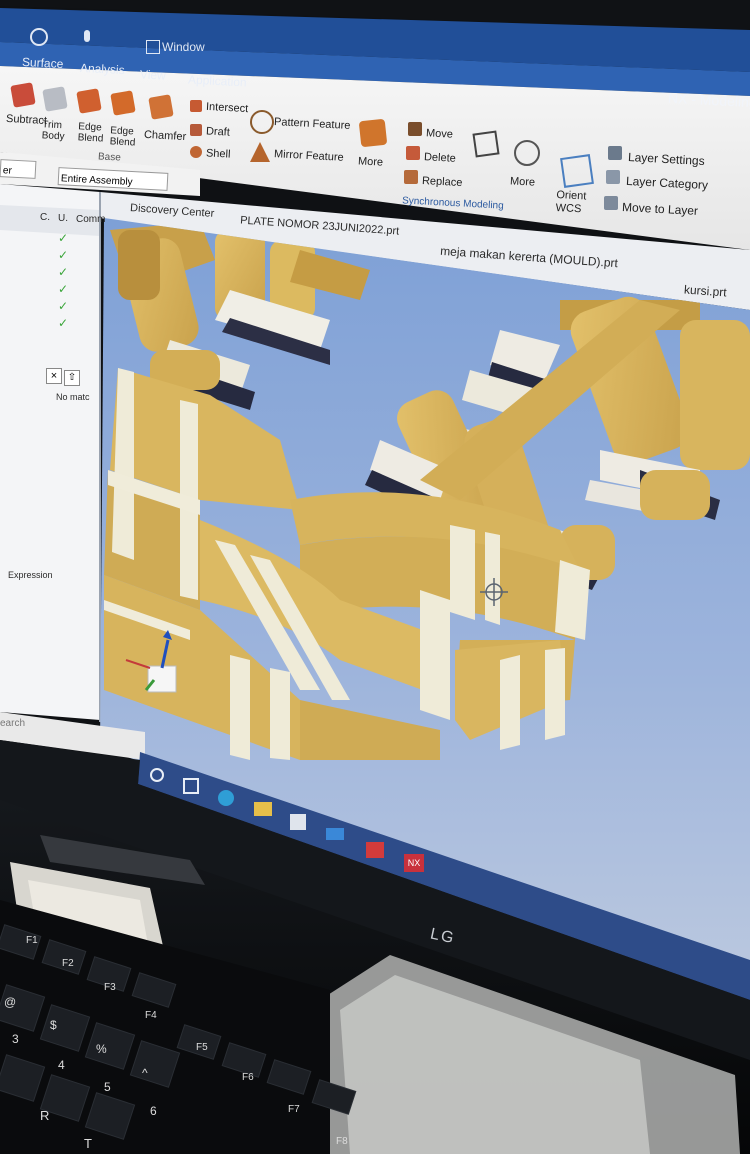 Image resolution: width=750 pixels, height=1154 pixels. I want to click on pattern-feature-icon, so click(262, 122).